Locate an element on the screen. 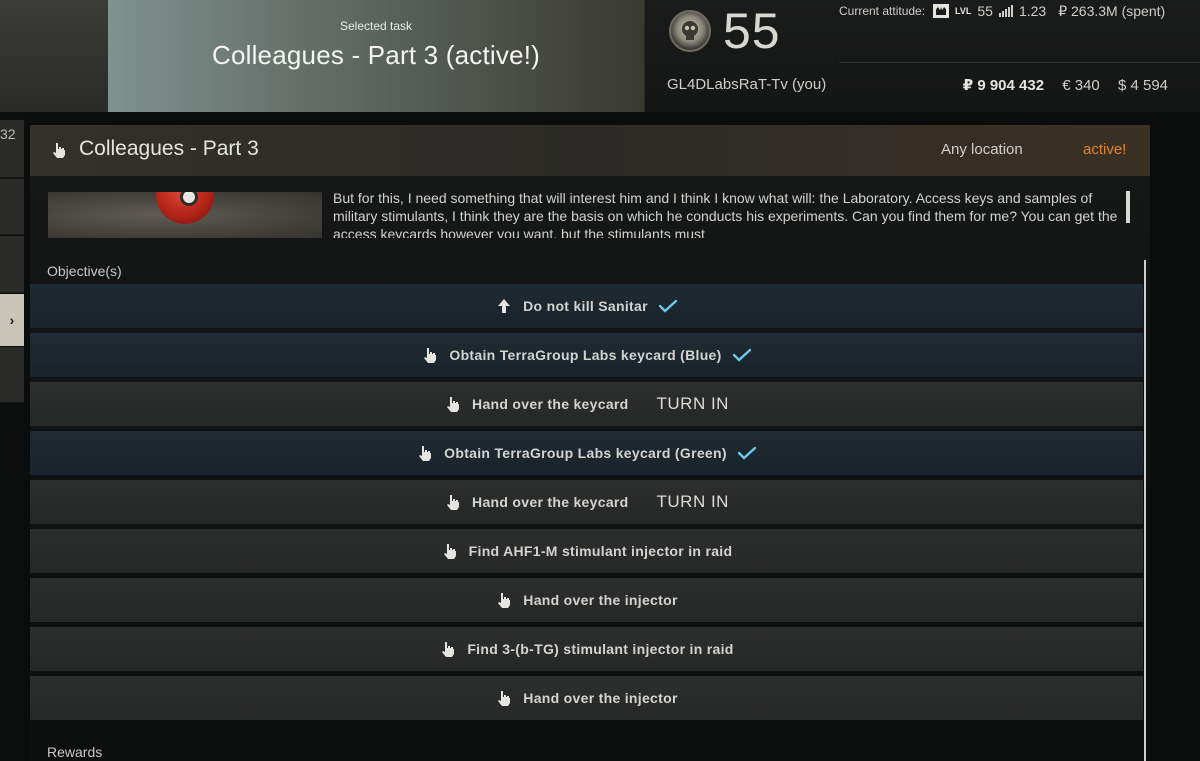 Image resolution: width=1200 pixels, height=761 pixels. objective-row: Obtain TerraGroup Labs keycard (Blue) is located at coordinates (586, 355).